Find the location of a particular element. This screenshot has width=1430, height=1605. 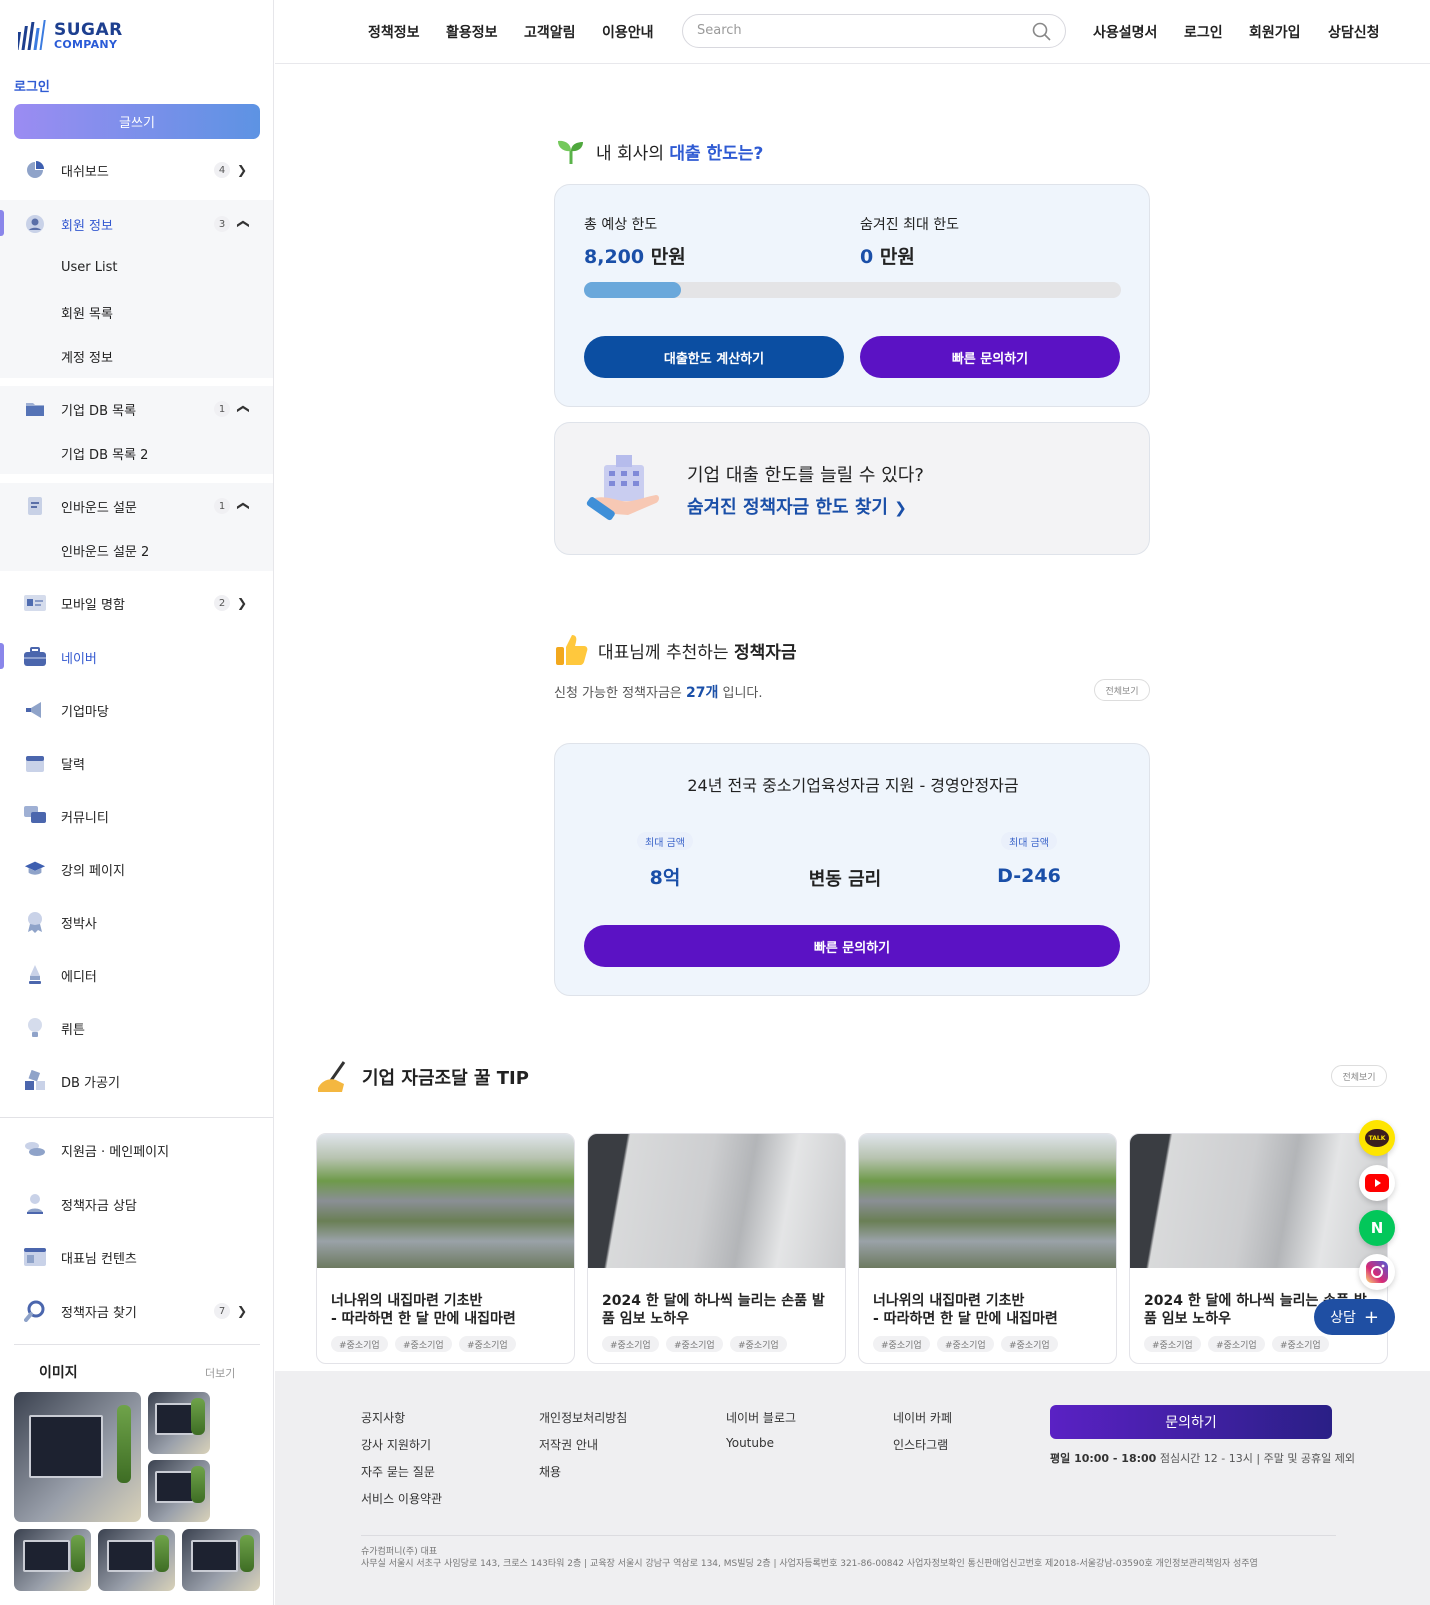

fund-quick-inquiry-button: 빠른 문의하기 is located at coordinates (852, 946).